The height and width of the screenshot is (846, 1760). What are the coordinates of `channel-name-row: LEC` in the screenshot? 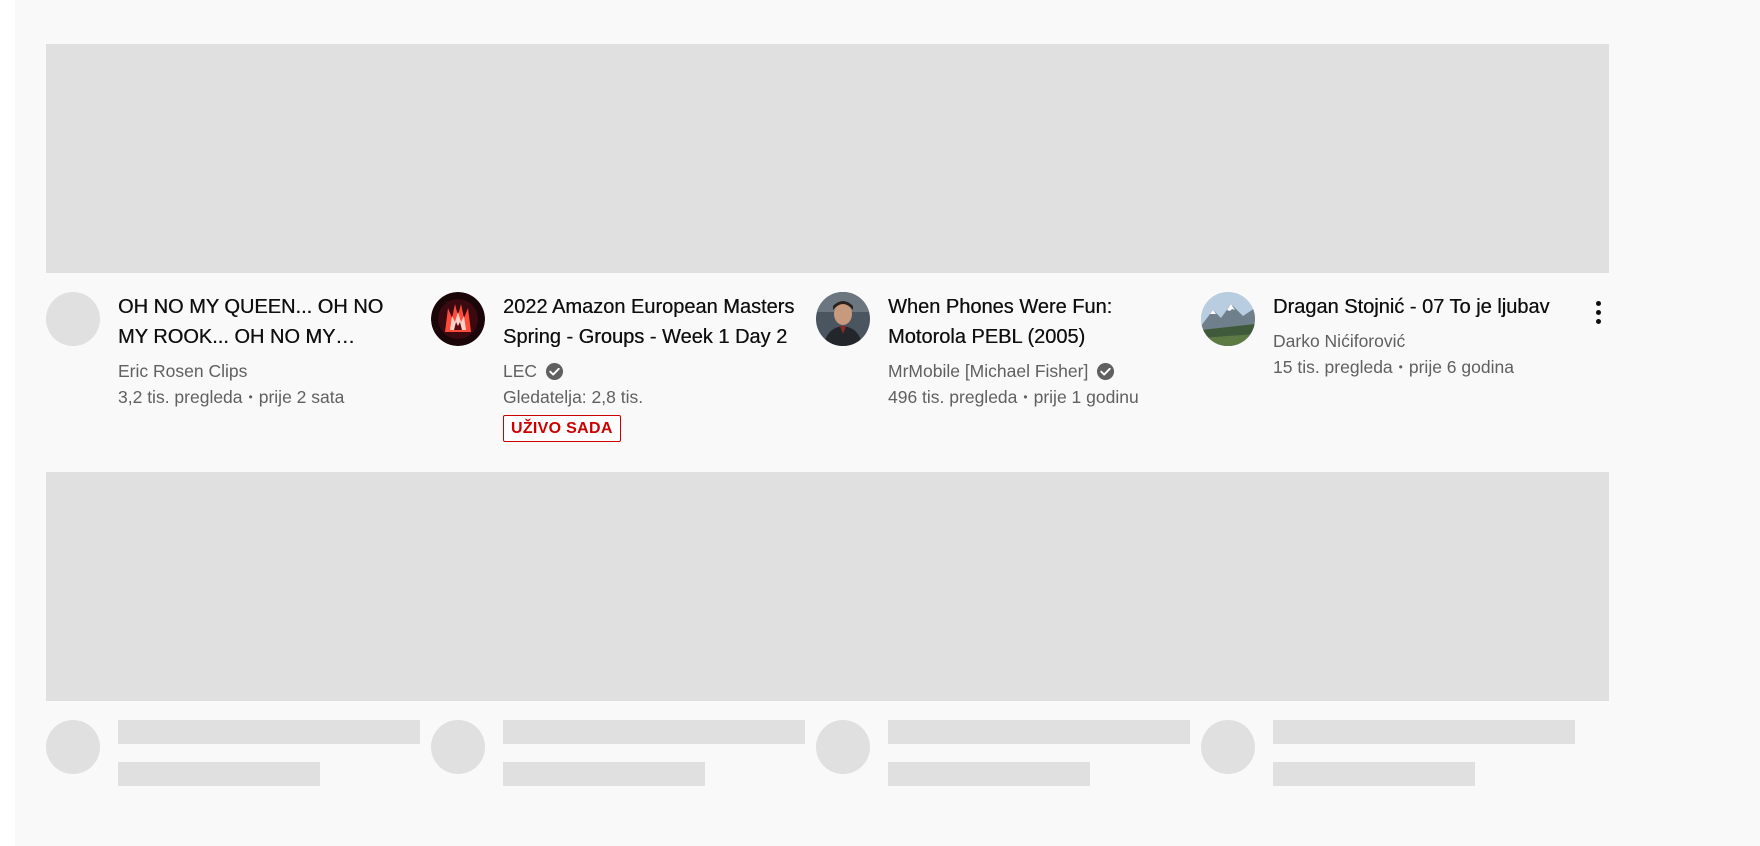 It's located at (653, 371).